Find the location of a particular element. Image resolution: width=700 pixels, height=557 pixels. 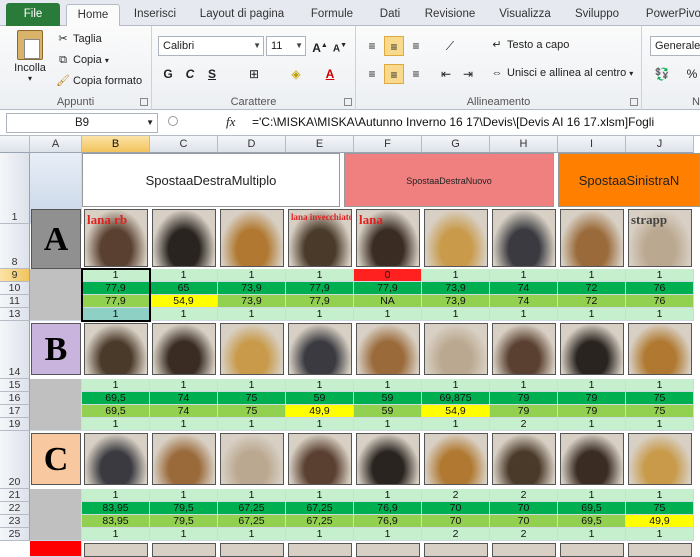

data-cell: 72 is located at coordinates (592, 288).